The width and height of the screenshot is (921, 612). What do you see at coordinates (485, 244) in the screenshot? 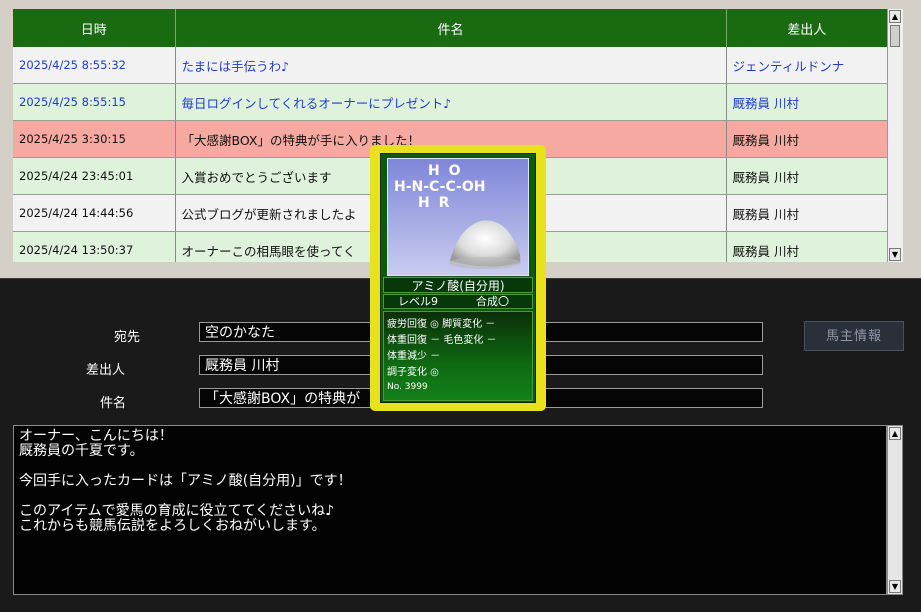
I see `powder-pile-icon` at bounding box center [485, 244].